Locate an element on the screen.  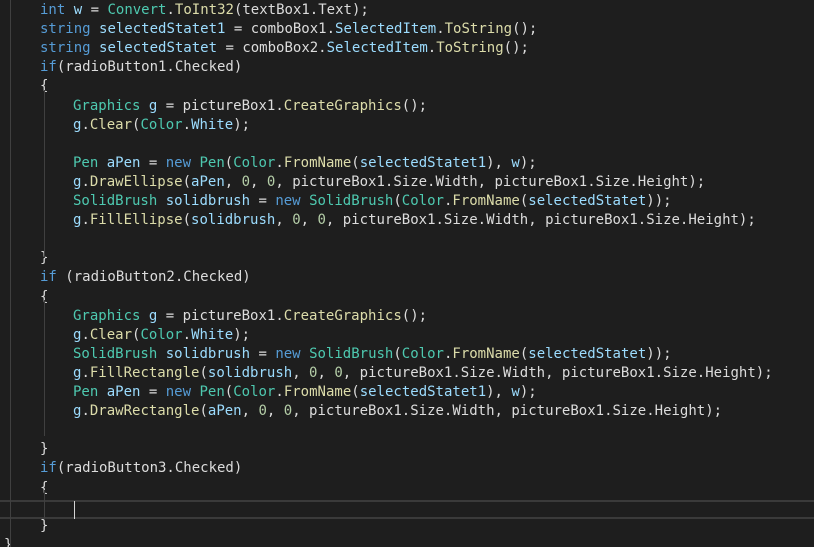
code-token: (textBox1.Text); is located at coordinates (301, 10).